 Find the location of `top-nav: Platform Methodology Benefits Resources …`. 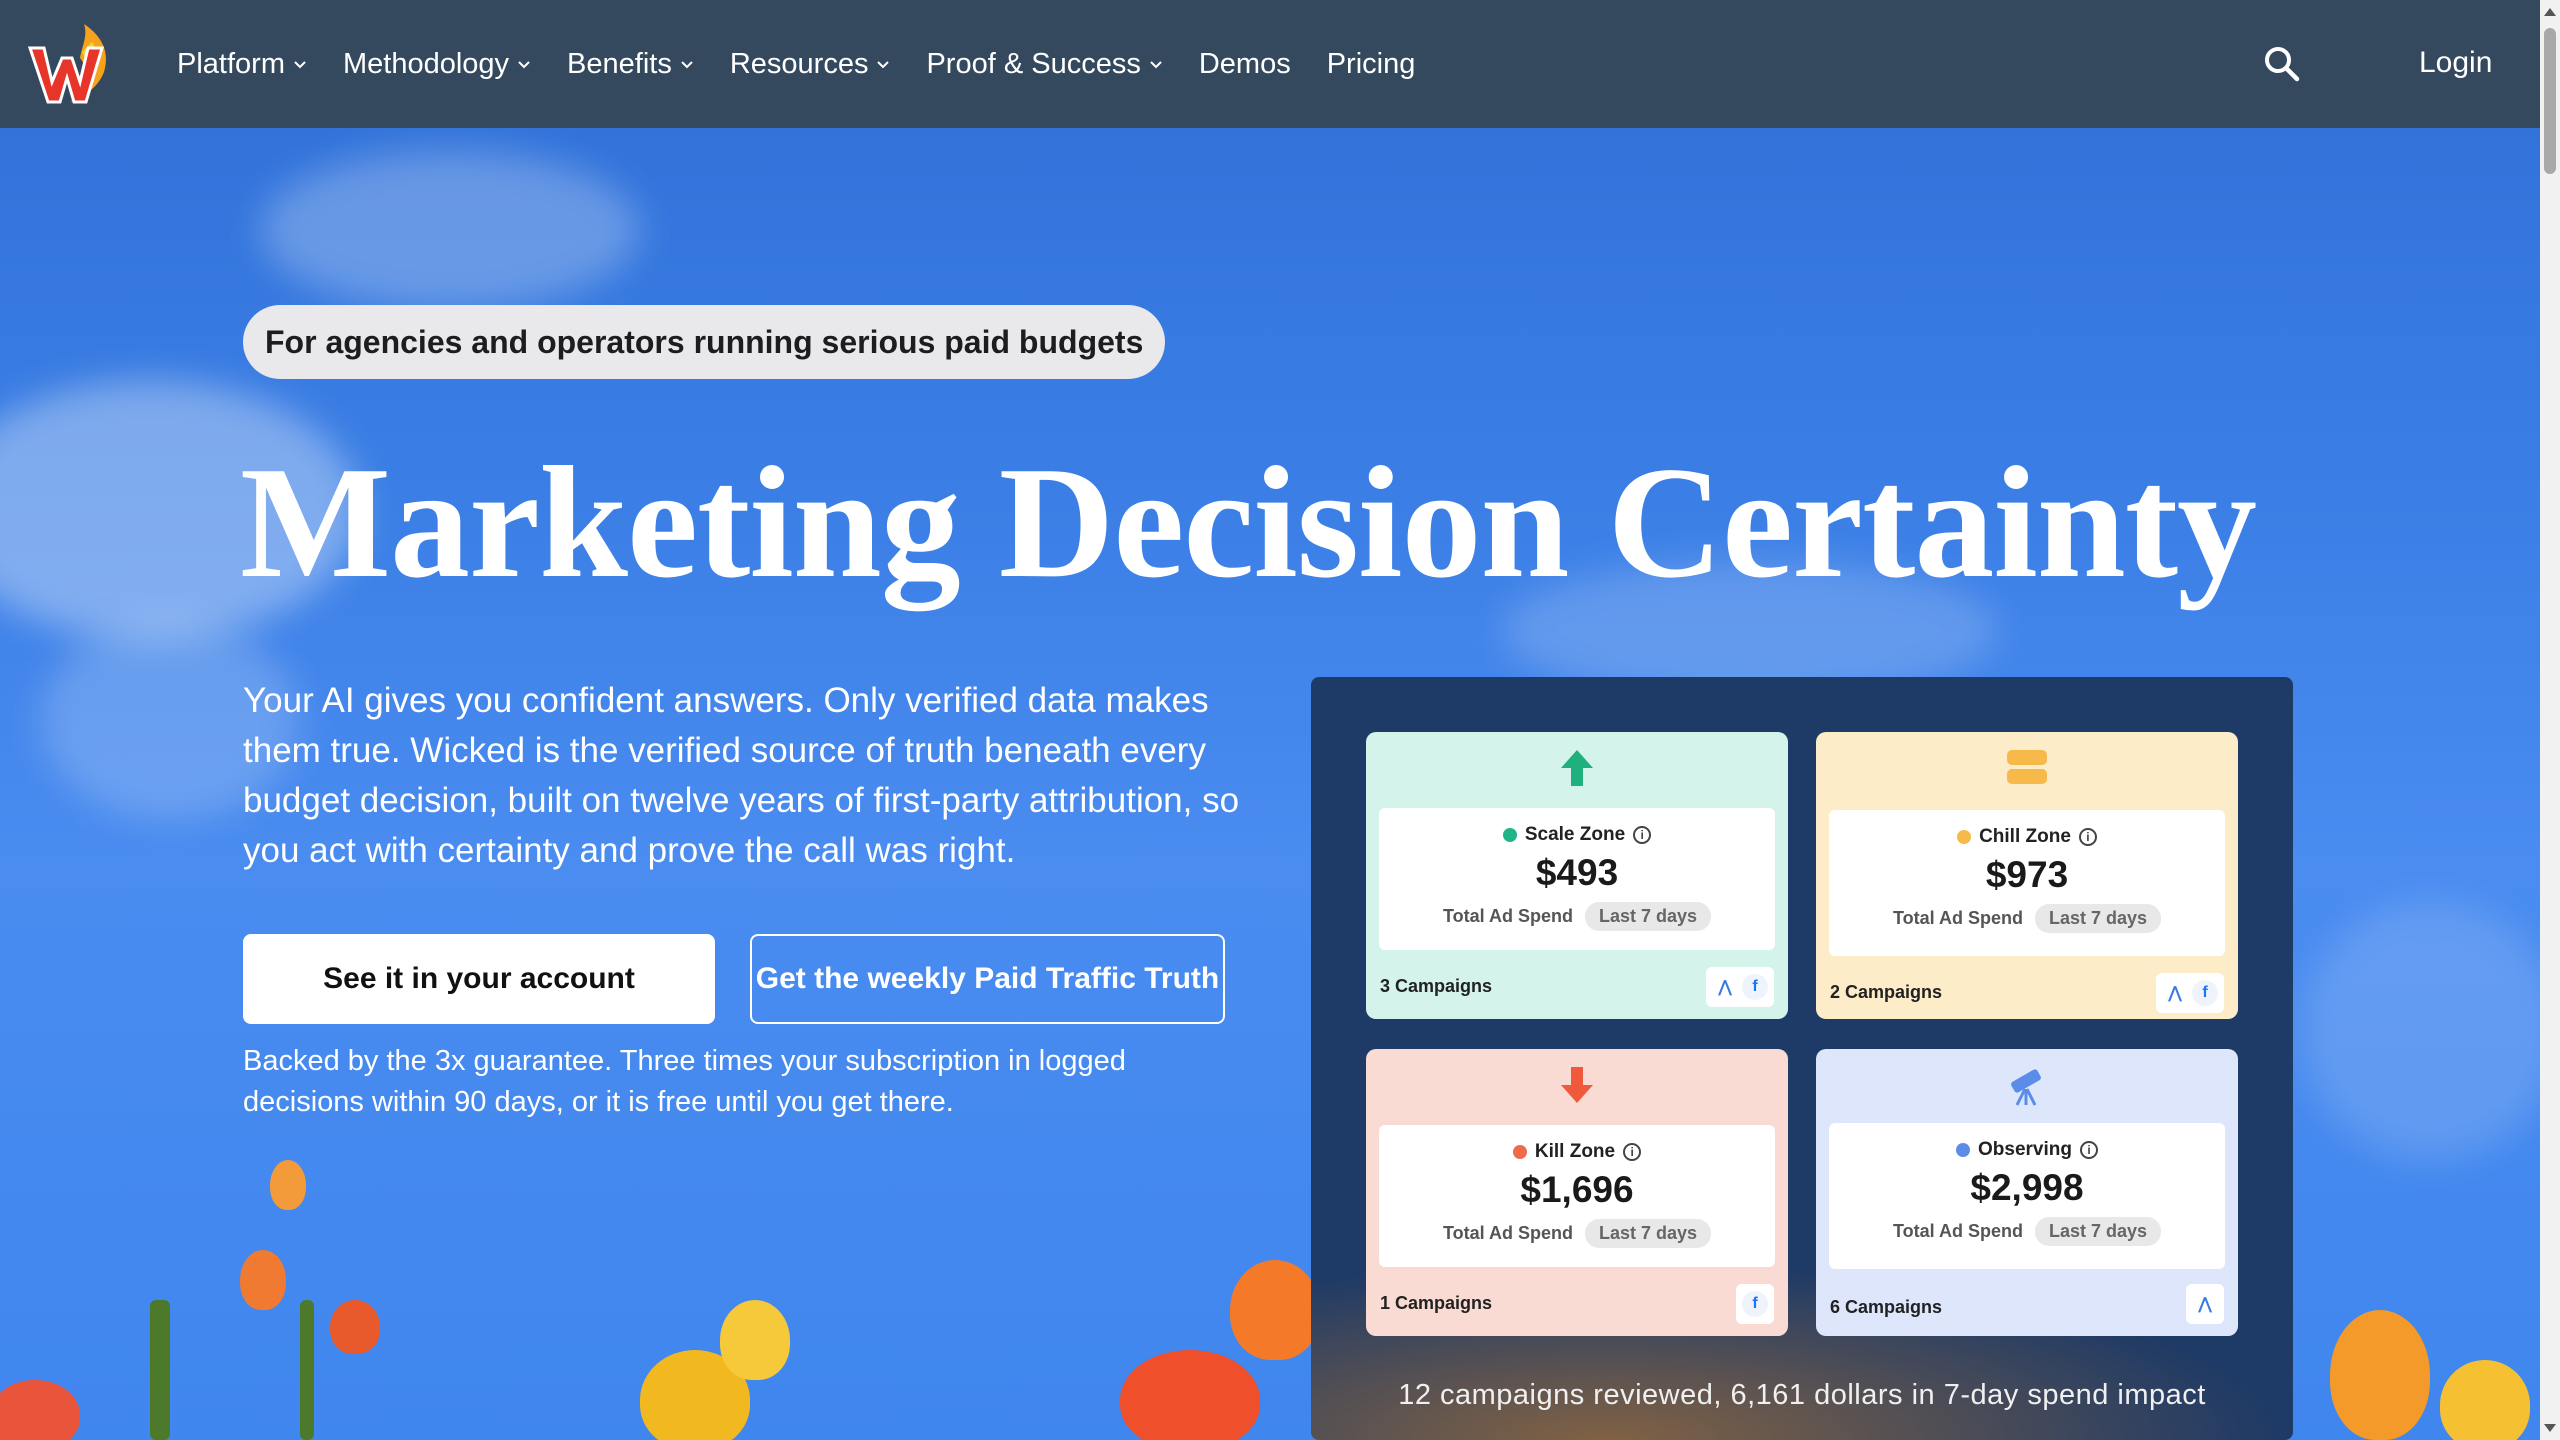

top-nav: Platform Methodology Benefits Resources … is located at coordinates (1270, 64).